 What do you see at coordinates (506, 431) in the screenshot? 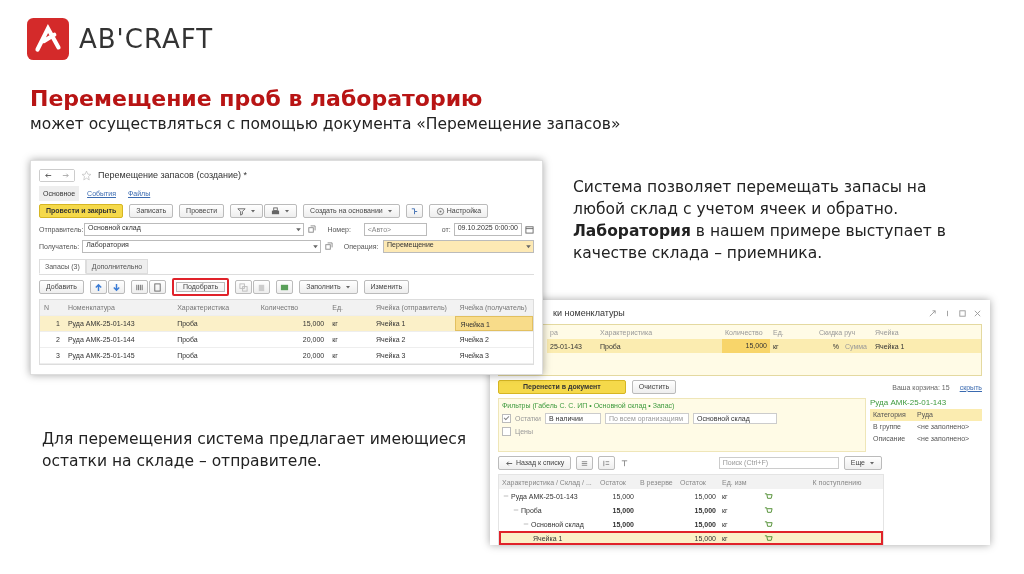
I see `prices-checkbox` at bounding box center [506, 431].